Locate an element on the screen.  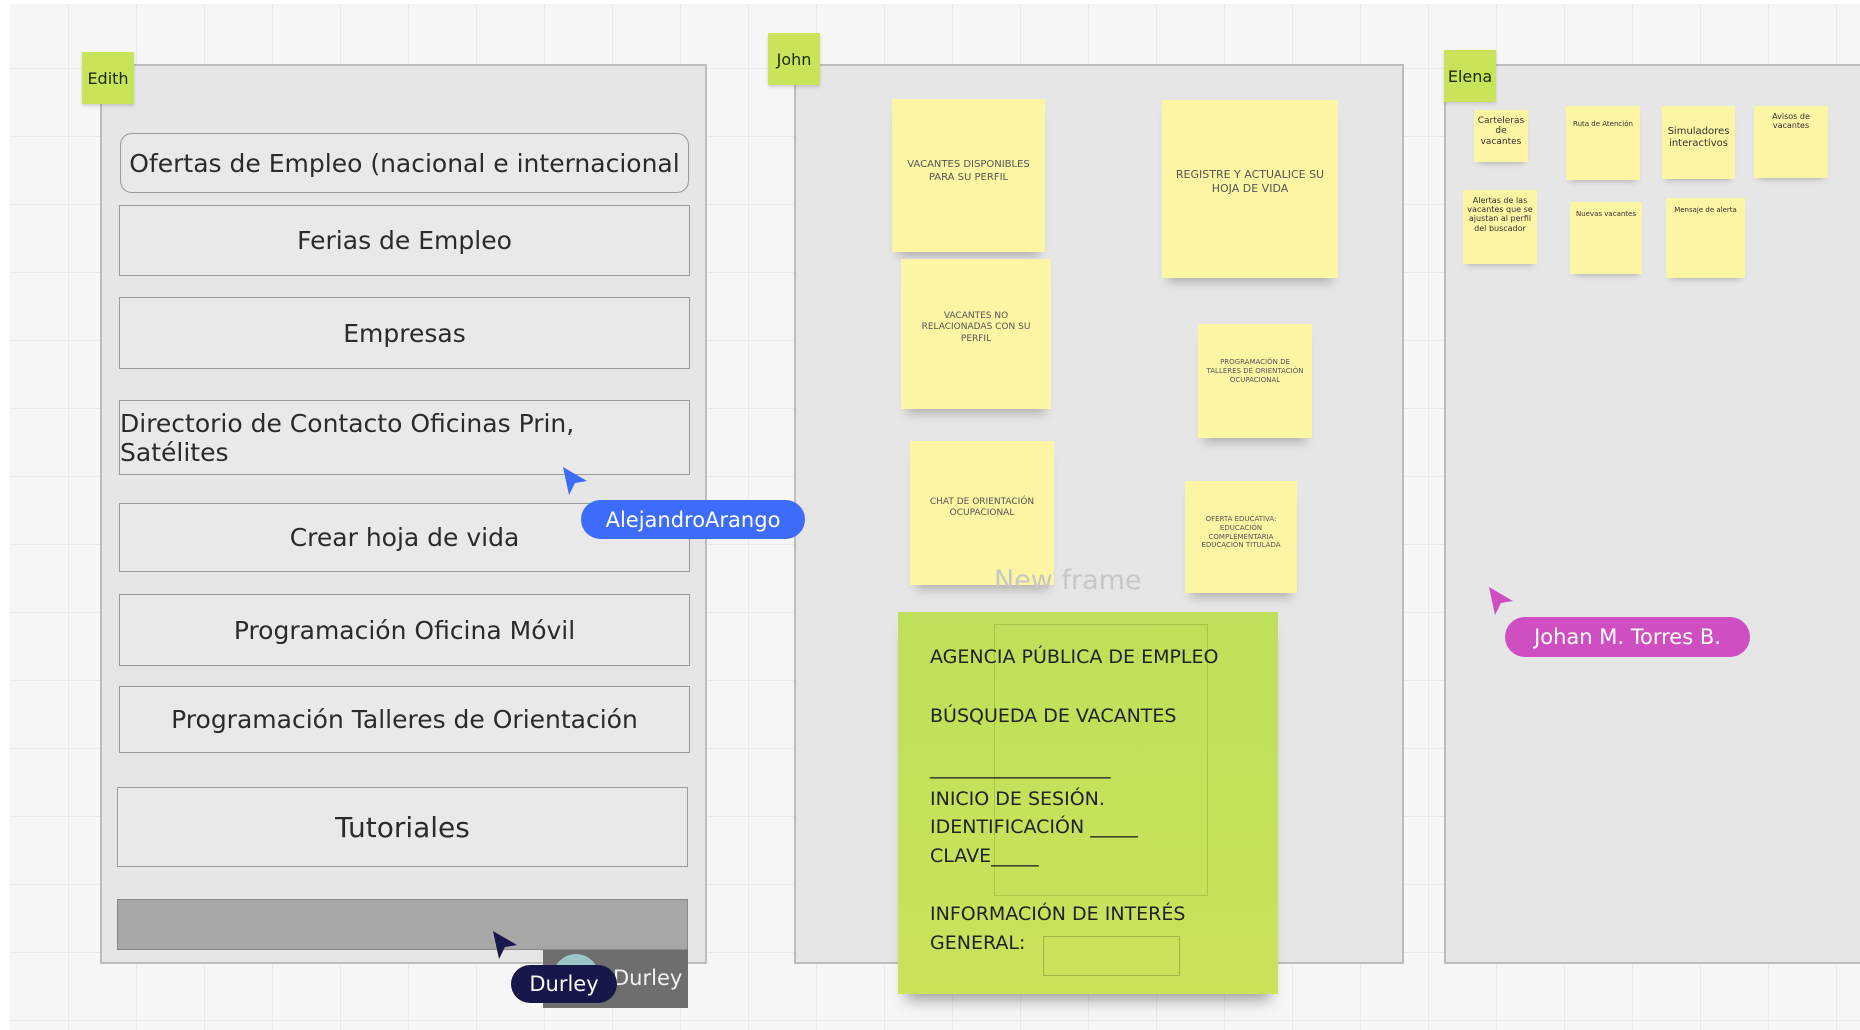
frame-caption-new-frame: New frame is located at coordinates (1068, 580).